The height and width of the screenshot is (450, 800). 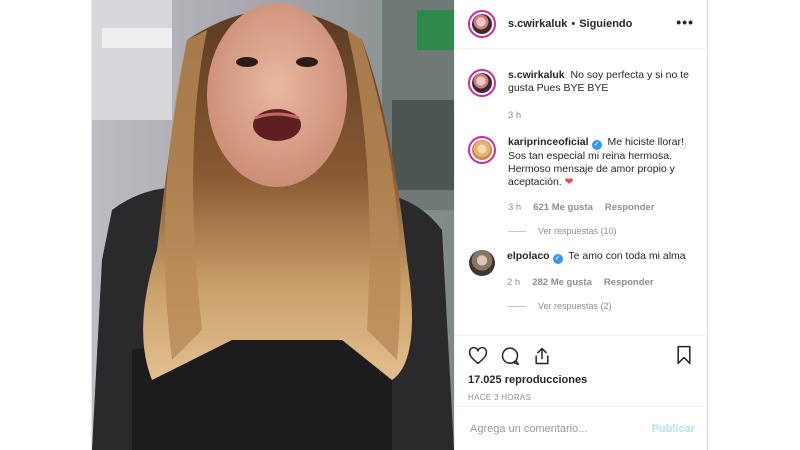 I want to click on comment-username: elpolaco, so click(x=528, y=256).